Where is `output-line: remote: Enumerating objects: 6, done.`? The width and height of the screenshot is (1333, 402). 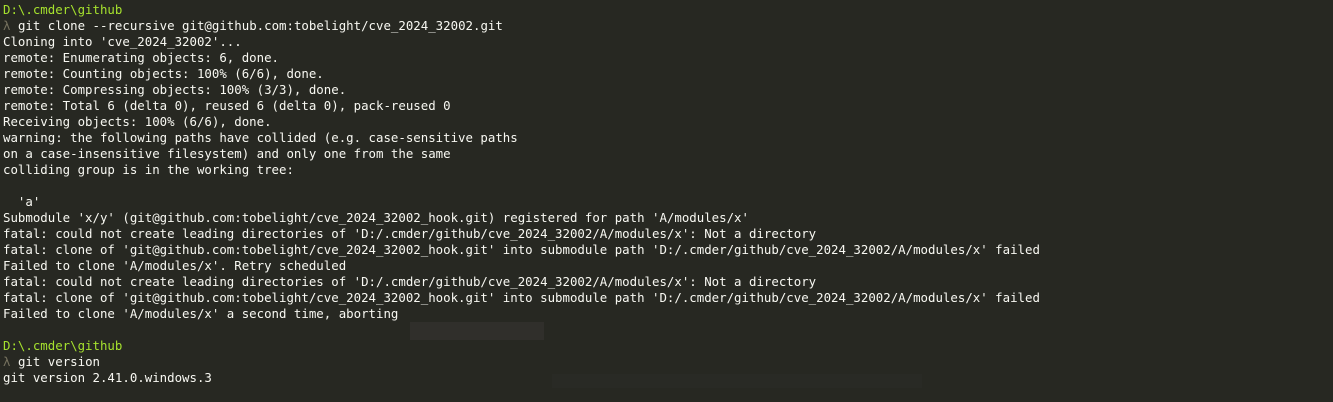
output-line: remote: Enumerating objects: 6, done. is located at coordinates (141, 57).